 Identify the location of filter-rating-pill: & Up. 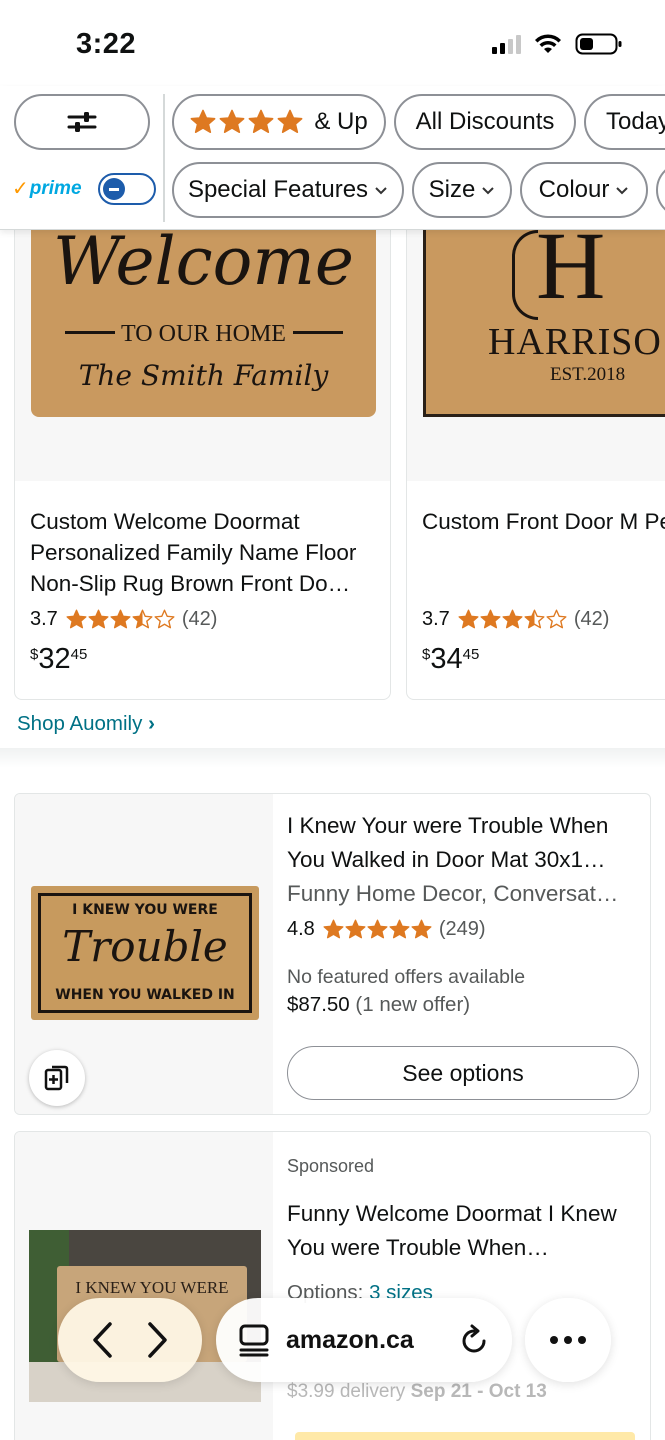
(279, 122).